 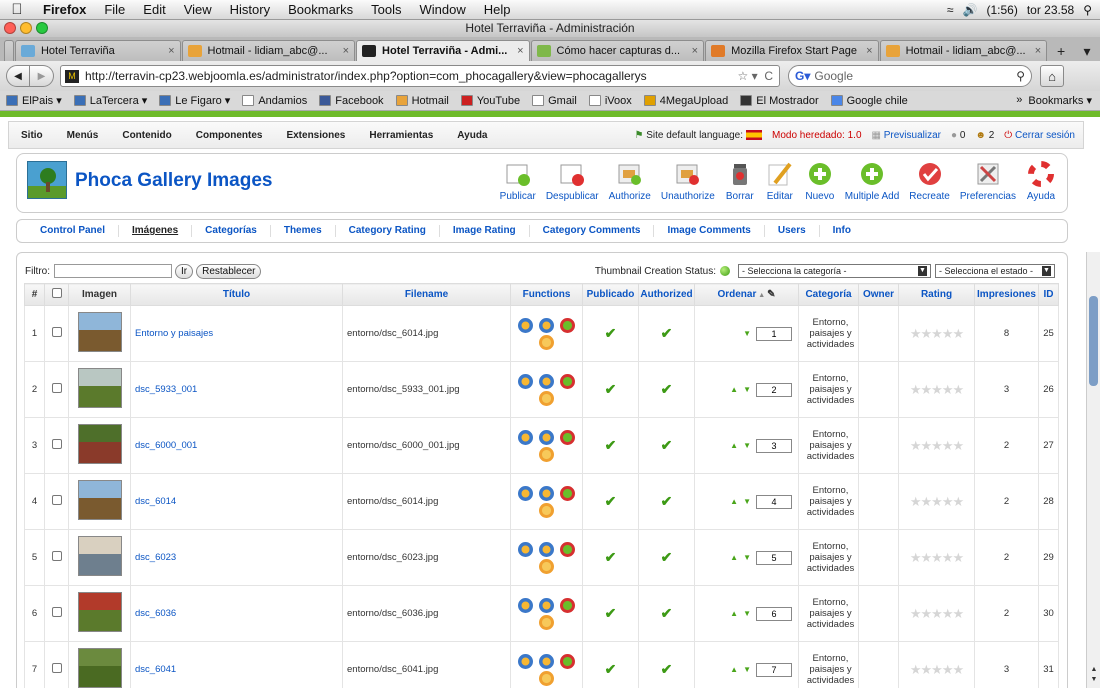 What do you see at coordinates (422, 100) in the screenshot?
I see `bookmark-item: Hotmail` at bounding box center [422, 100].